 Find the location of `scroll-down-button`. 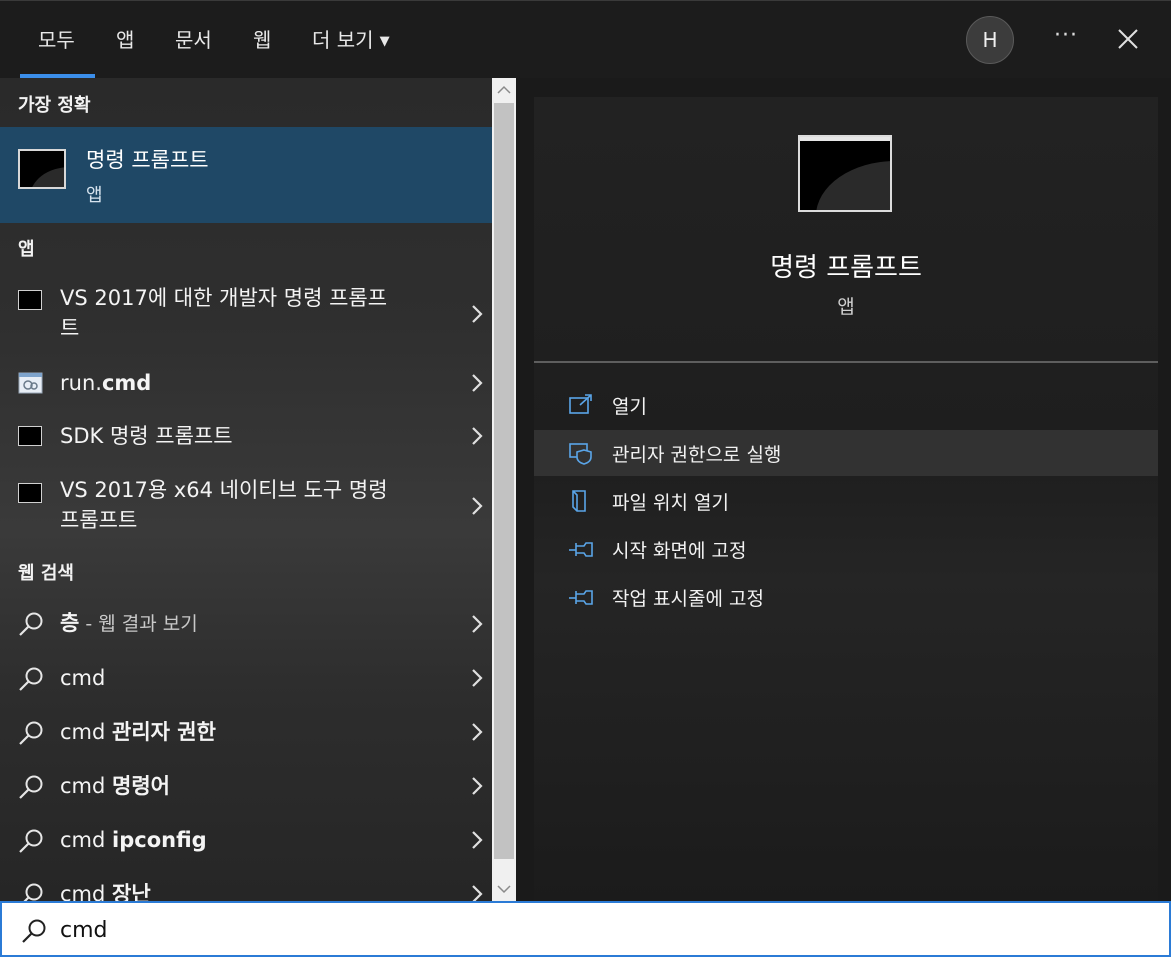

scroll-down-button is located at coordinates (504, 889).